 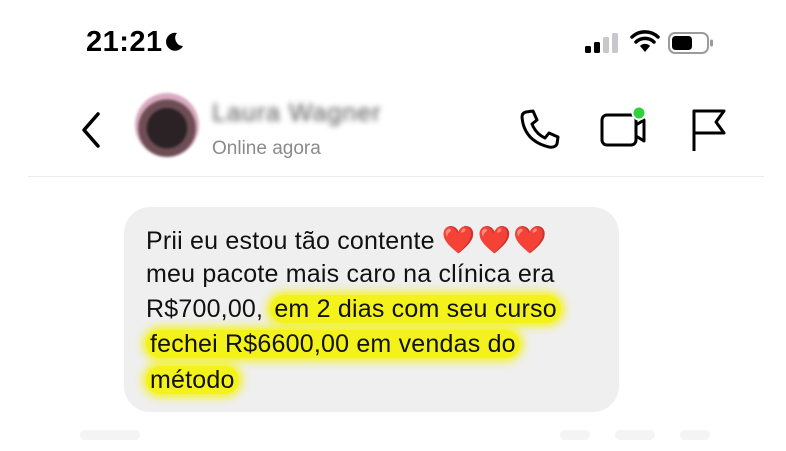 I want to click on wifi-icon, so click(x=645, y=41).